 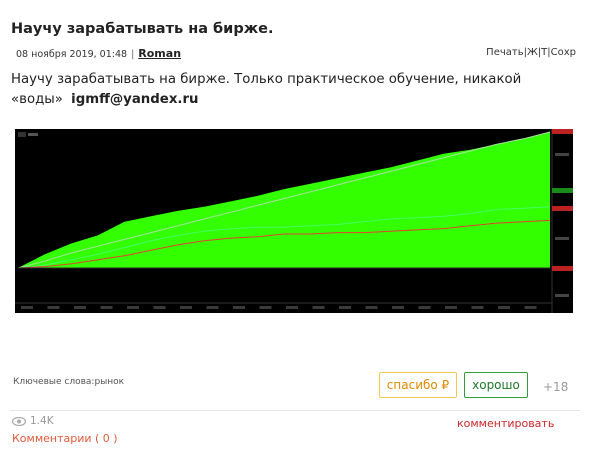 I want to click on post-meta: 08 ноября 2019, 01:48 | Roman, so click(x=98, y=53).